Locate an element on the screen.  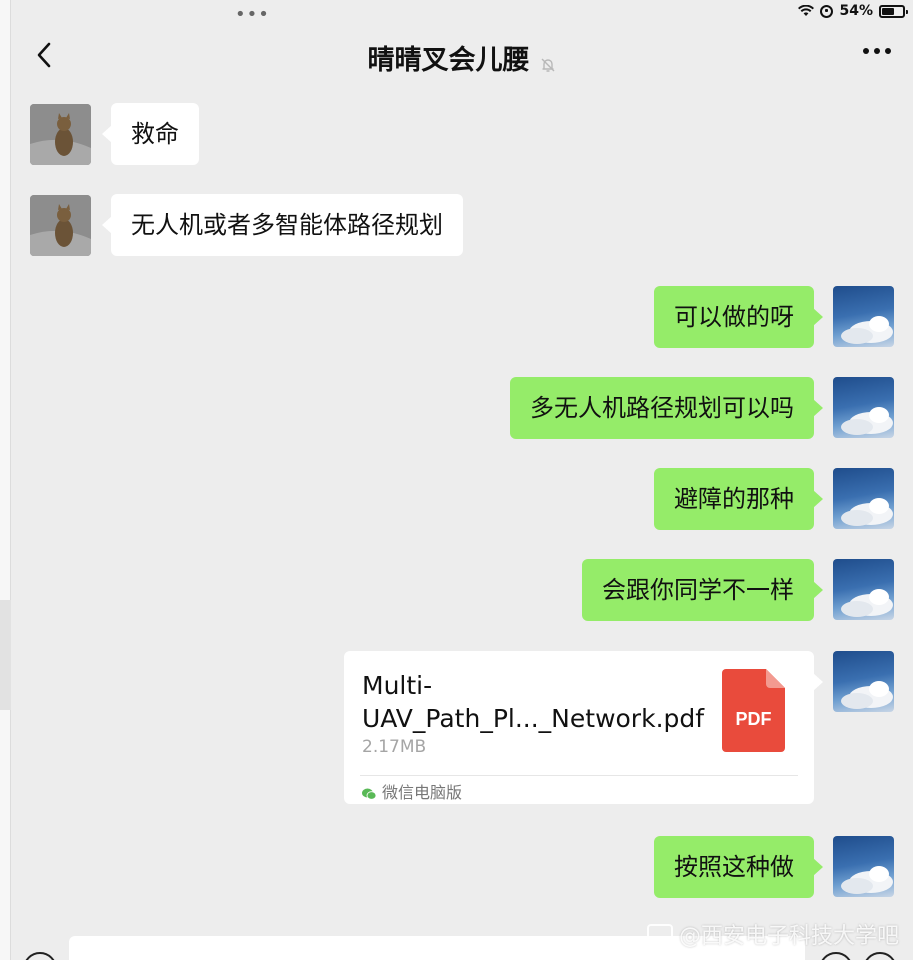
file-source: 微信电脑版 is located at coordinates (412, 791).